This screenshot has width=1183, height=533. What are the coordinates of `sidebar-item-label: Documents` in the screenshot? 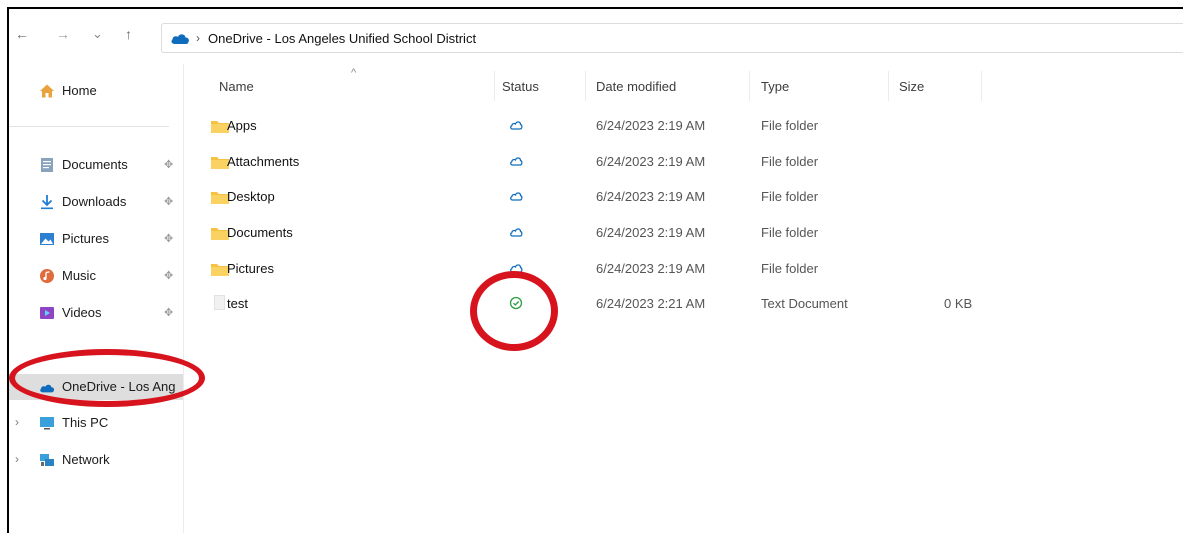 It's located at (95, 164).